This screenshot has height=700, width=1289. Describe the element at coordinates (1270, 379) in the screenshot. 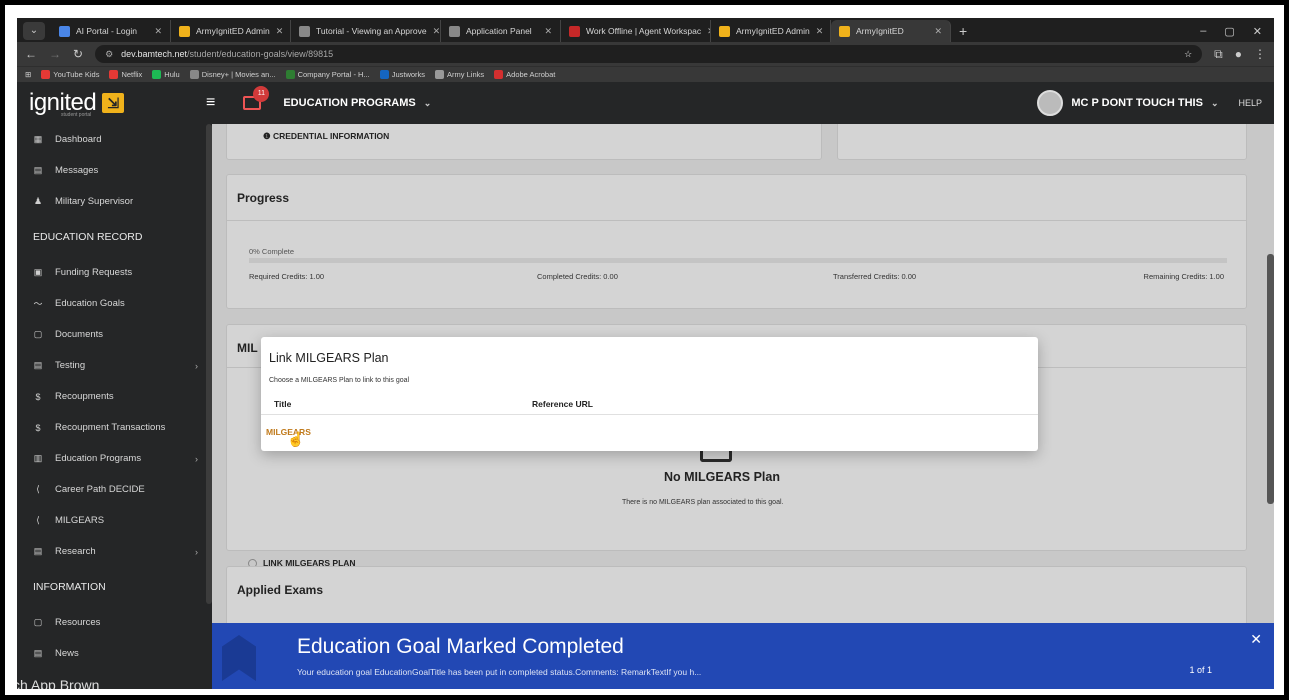

I see `main-scrollbar` at that location.